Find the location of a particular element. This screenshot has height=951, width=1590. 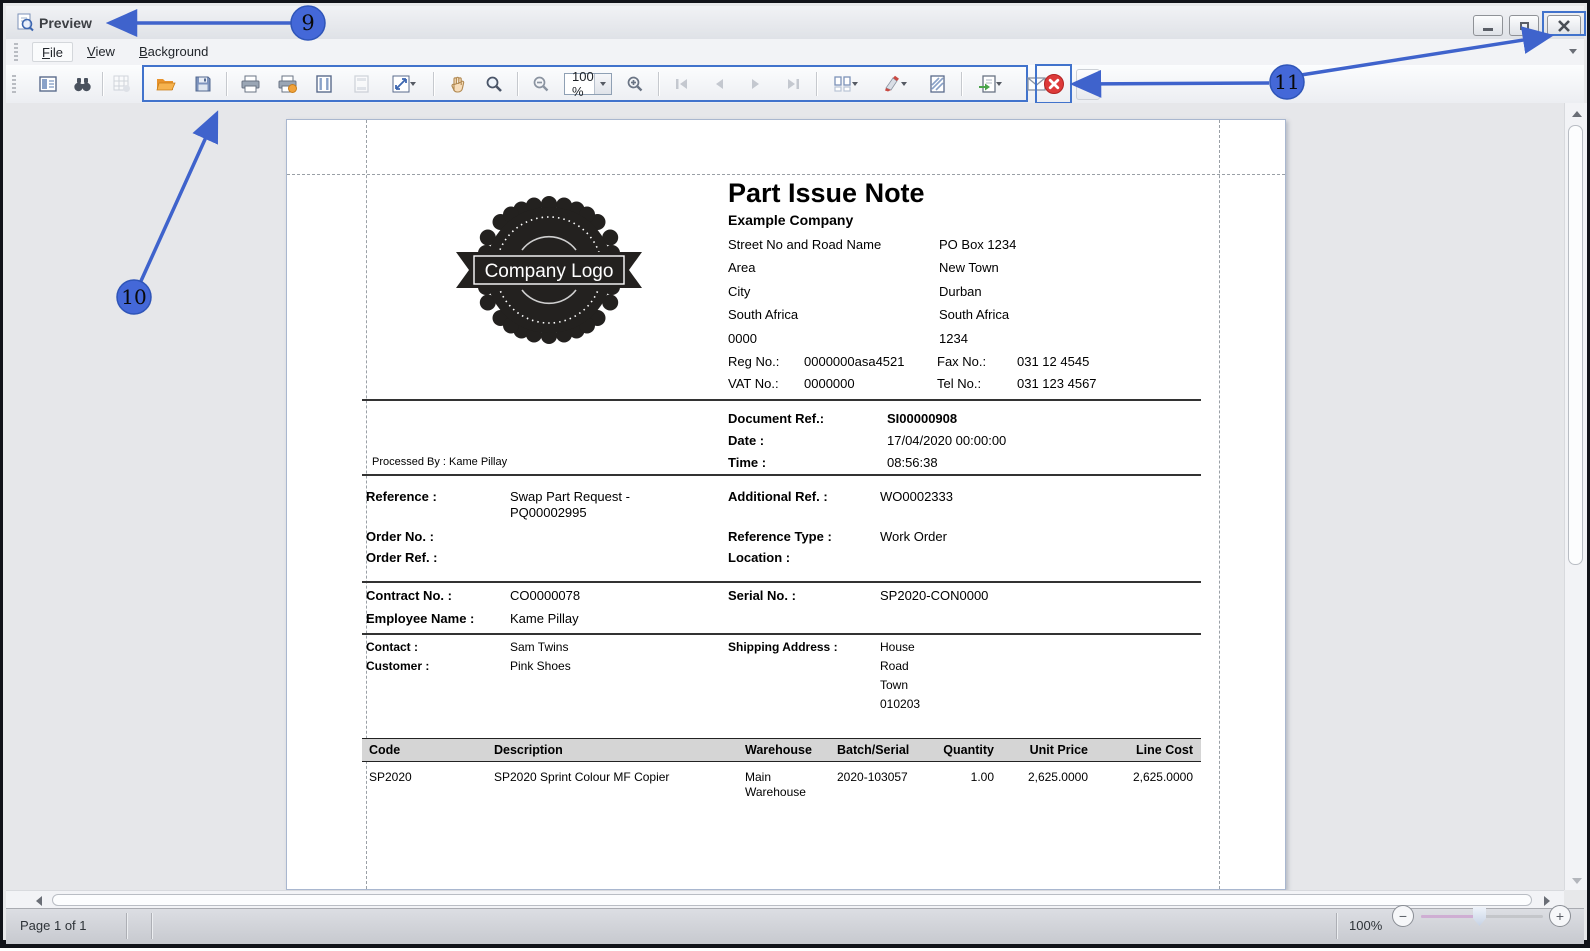

close-button is located at coordinates (1564, 25).